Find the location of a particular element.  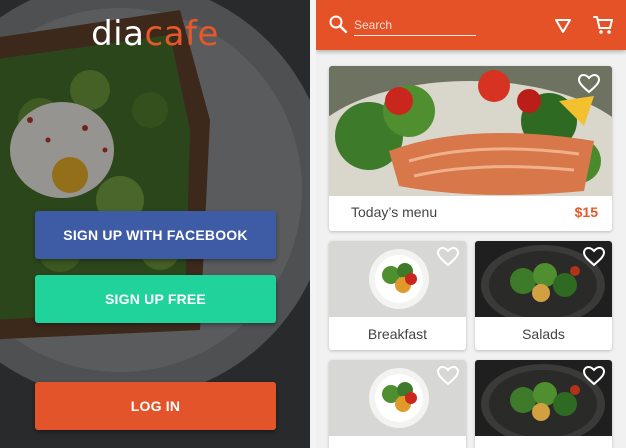

brand-logo-part1: dia is located at coordinates (118, 34).